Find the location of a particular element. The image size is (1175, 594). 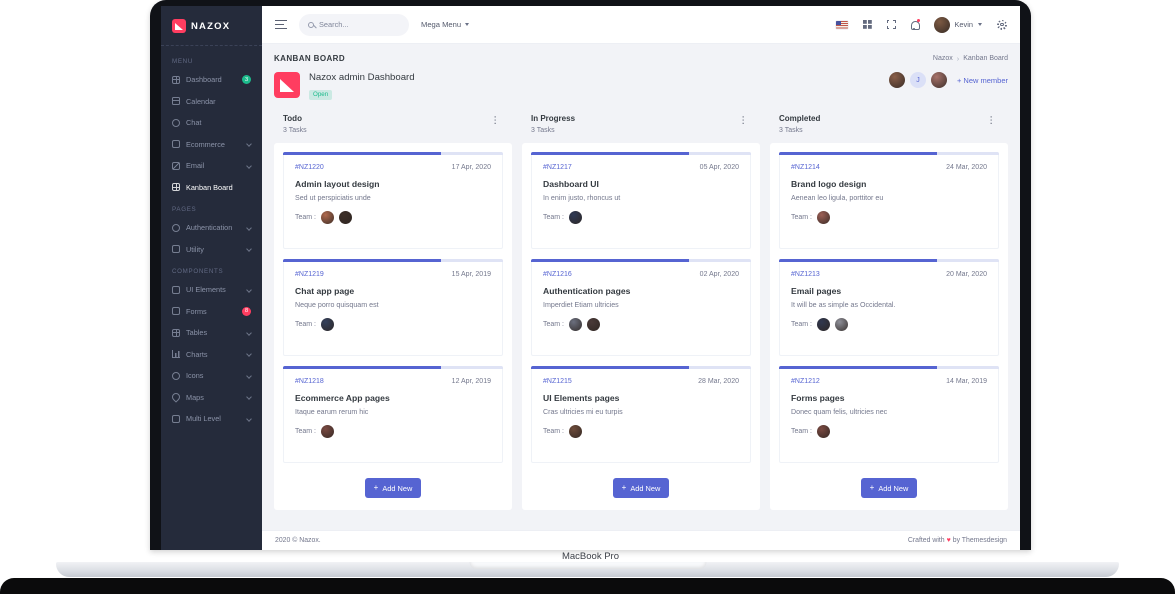

sidebar-item-label: Charts is located at coordinates (197, 354).